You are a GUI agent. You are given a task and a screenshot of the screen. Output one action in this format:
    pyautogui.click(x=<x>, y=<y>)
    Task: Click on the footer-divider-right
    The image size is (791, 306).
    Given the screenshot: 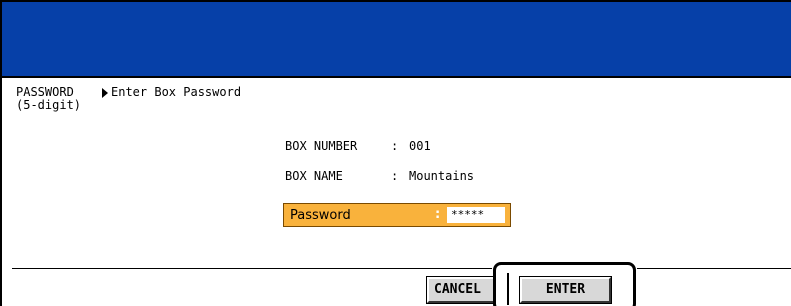 What is the action you would take?
    pyautogui.click(x=714, y=268)
    